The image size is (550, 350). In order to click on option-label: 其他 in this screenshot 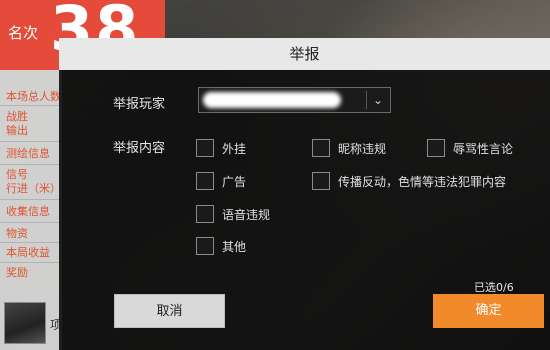, I will do `click(234, 247)`.